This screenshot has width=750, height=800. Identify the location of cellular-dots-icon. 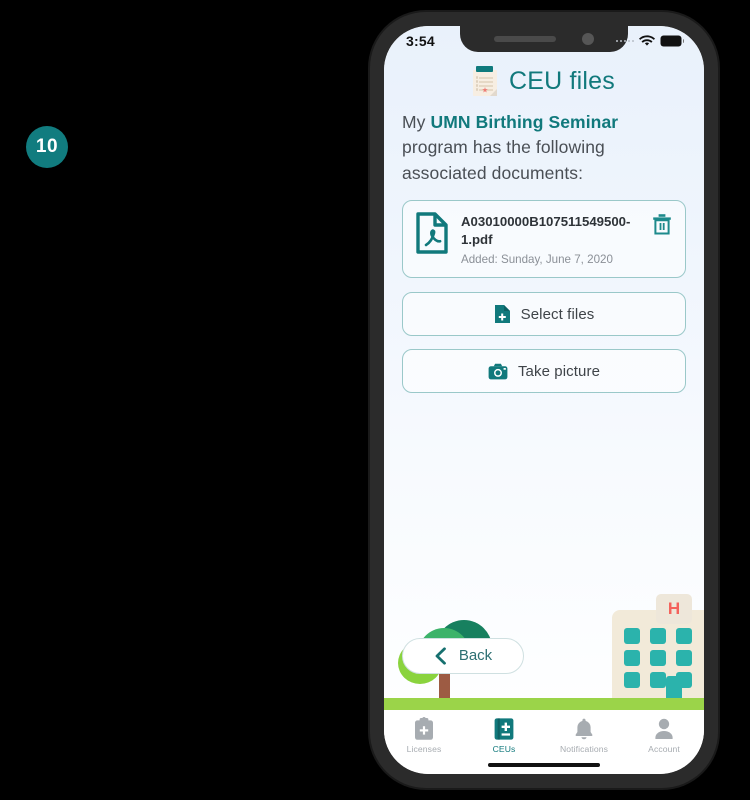
(624, 41).